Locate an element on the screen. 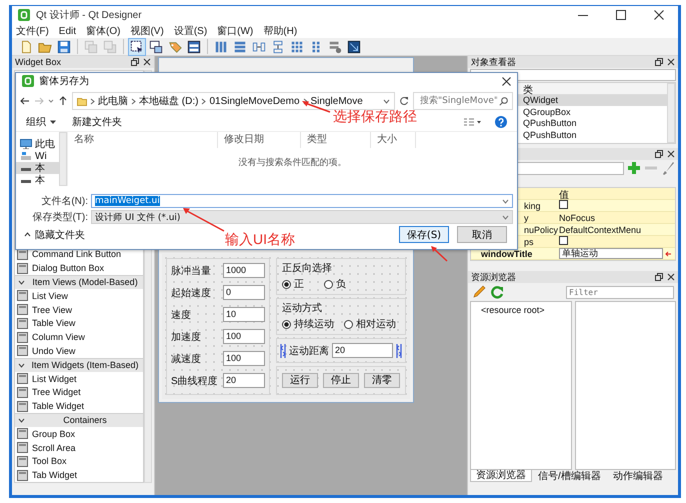  refresh-icon is located at coordinates (404, 101).